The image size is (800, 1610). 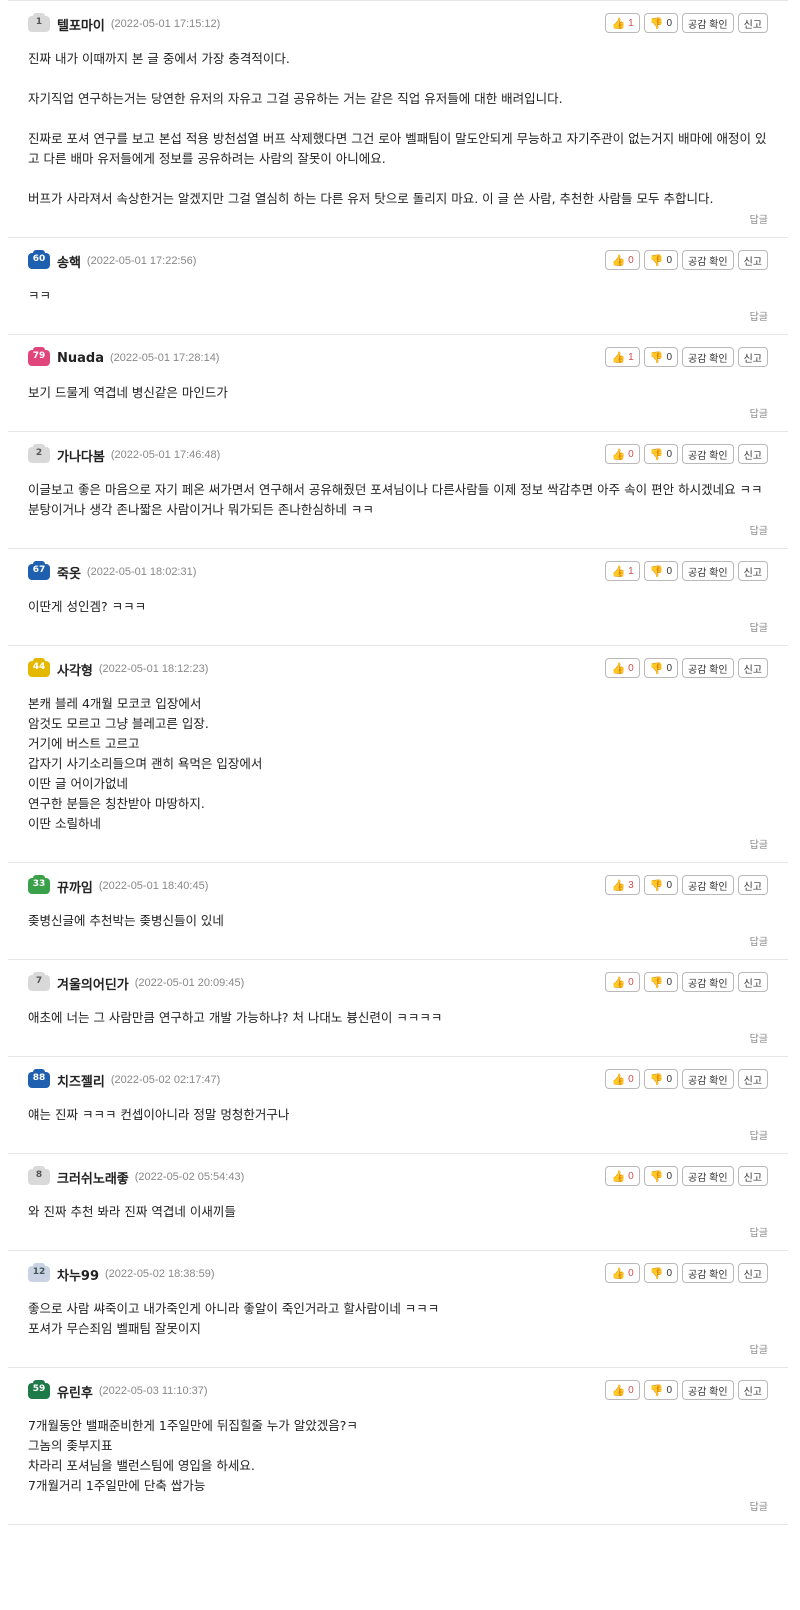 What do you see at coordinates (39, 667) in the screenshot?
I see `level-badge-icon: 44` at bounding box center [39, 667].